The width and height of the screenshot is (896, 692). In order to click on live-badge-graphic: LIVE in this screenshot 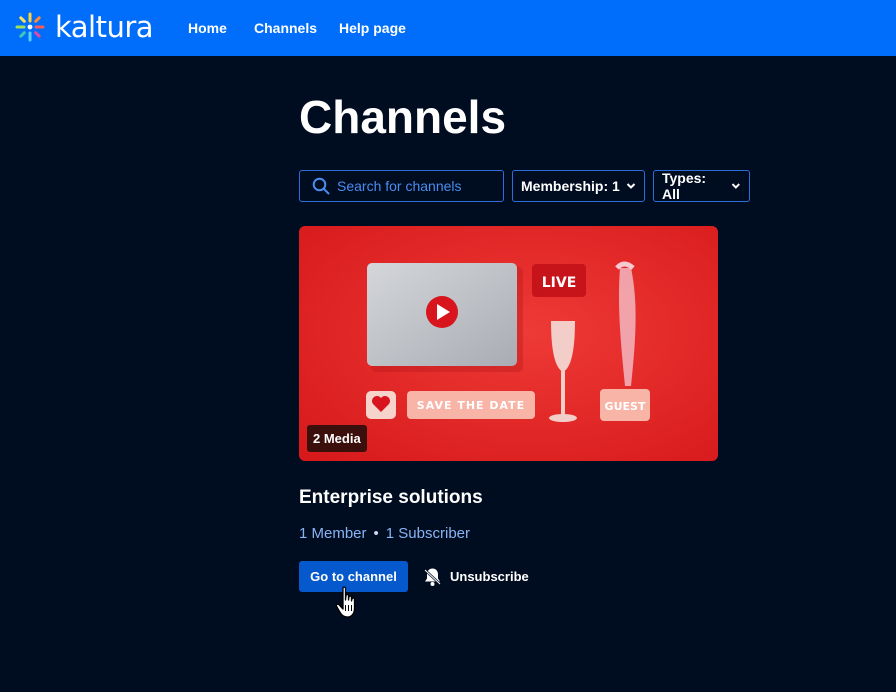, I will do `click(559, 280)`.